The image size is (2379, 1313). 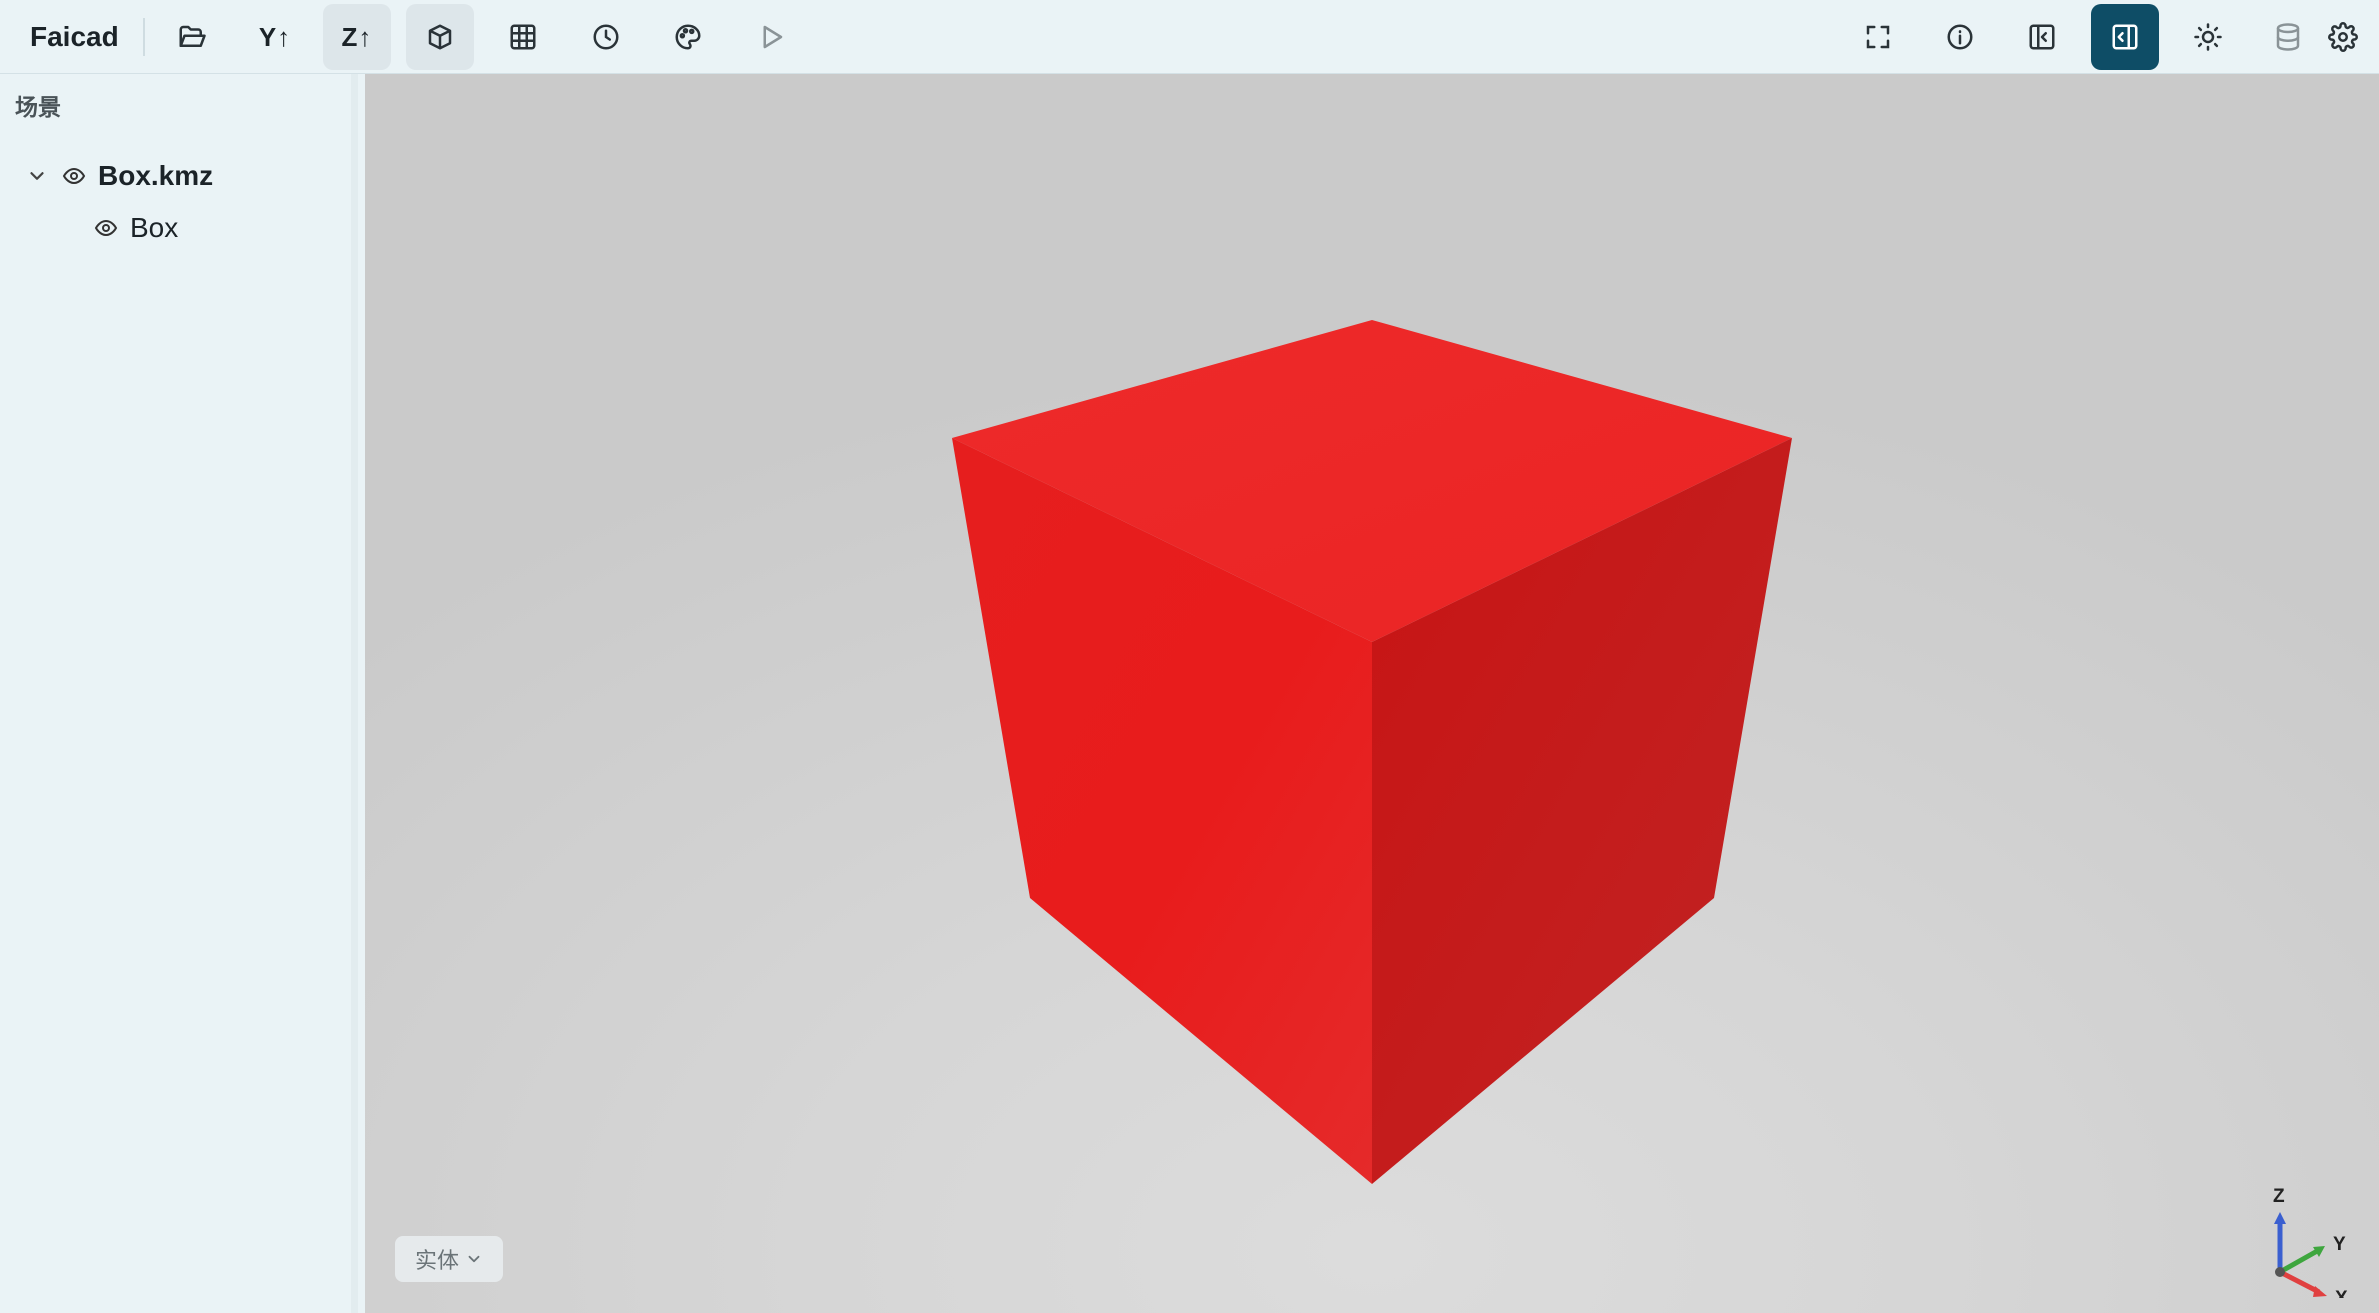 I want to click on panel-left-icon, so click(x=2042, y=37).